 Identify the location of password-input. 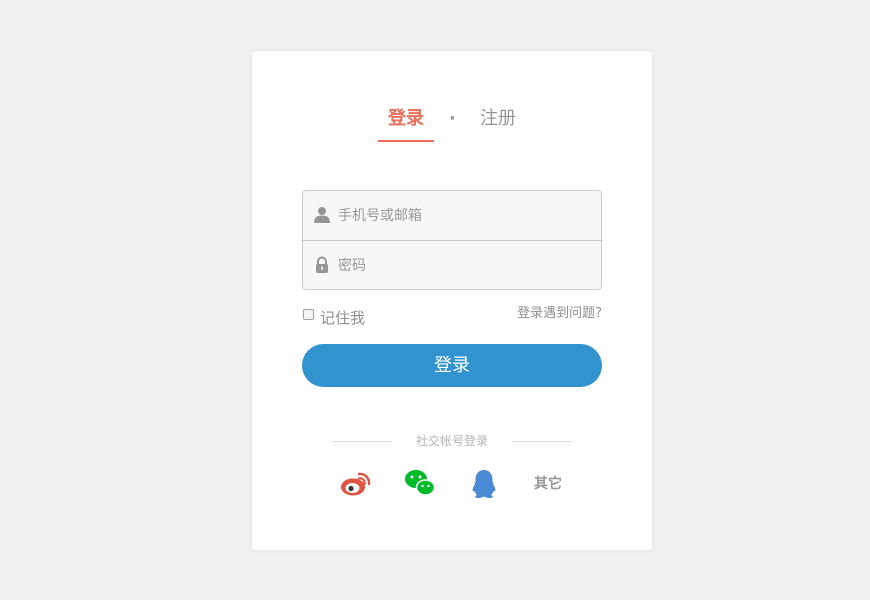
(452, 265).